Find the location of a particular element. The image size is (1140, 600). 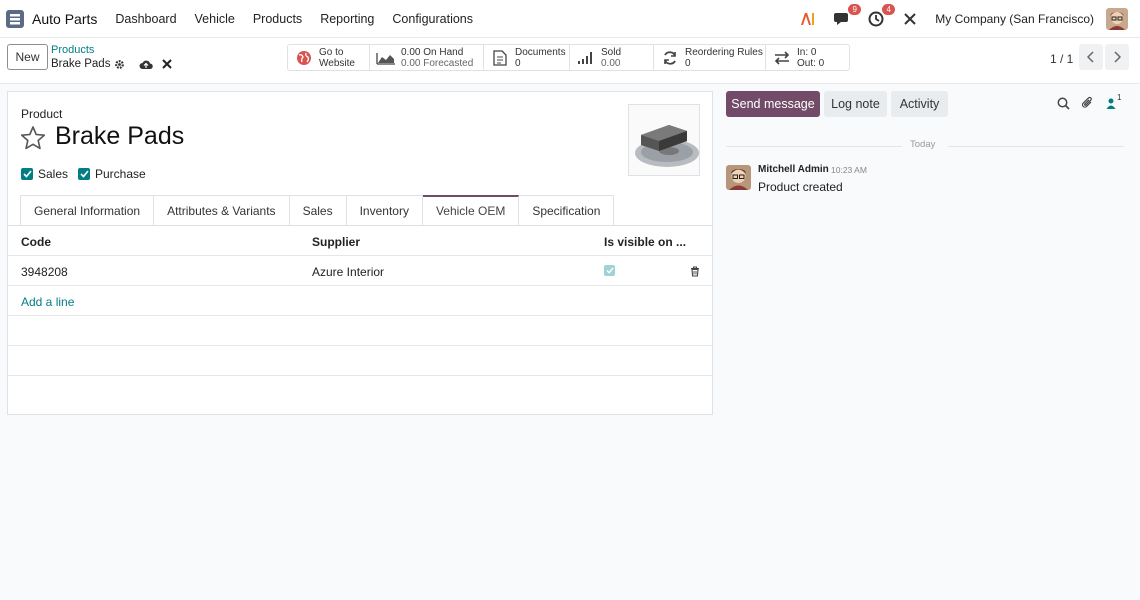

column-code: Code is located at coordinates (36, 242).